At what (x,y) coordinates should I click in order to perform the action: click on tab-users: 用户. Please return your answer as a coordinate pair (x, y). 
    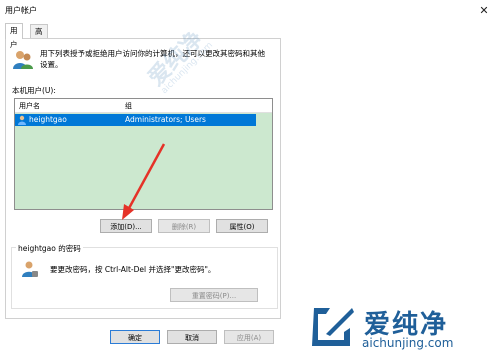
    Looking at the image, I should click on (14, 36).